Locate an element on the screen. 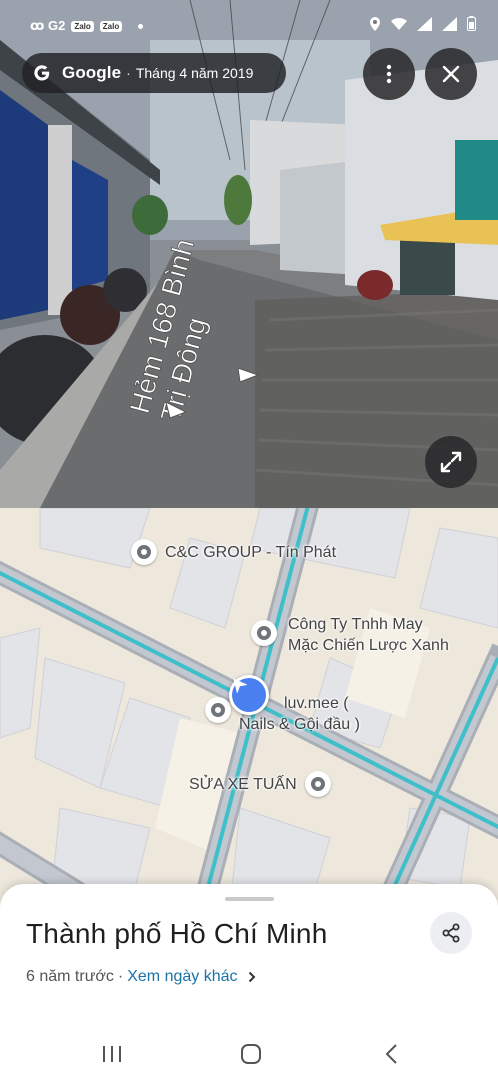  capture-info-row: 6 năm trước · Xem ngày khác is located at coordinates (141, 977).